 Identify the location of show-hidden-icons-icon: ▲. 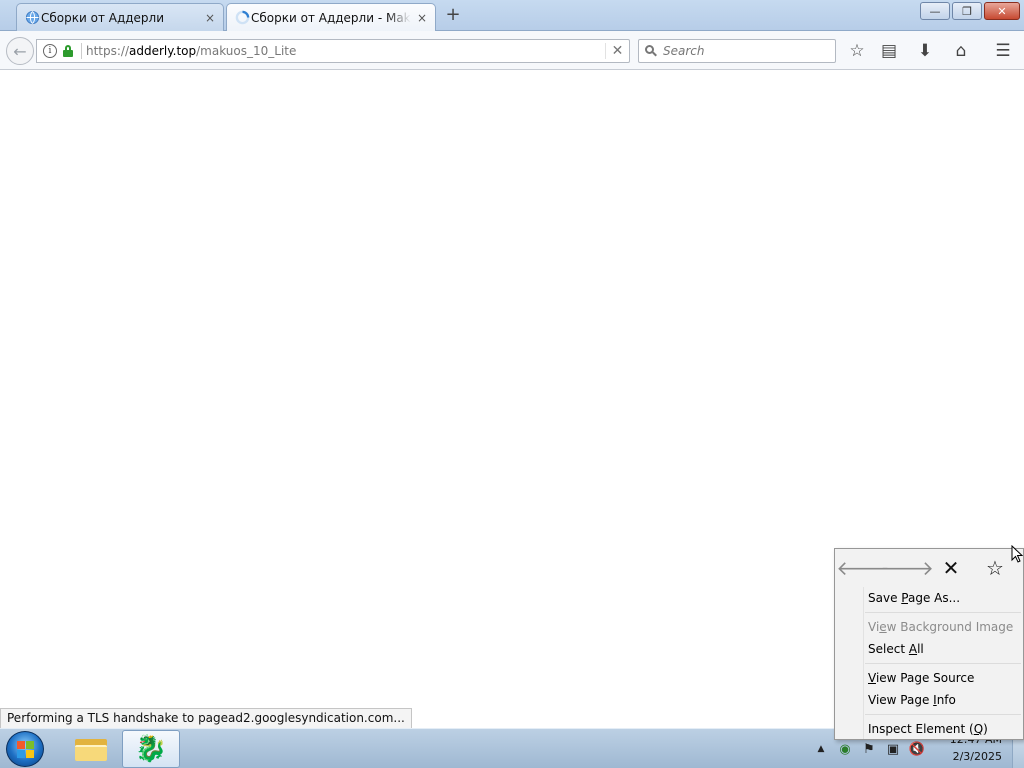
(821, 749).